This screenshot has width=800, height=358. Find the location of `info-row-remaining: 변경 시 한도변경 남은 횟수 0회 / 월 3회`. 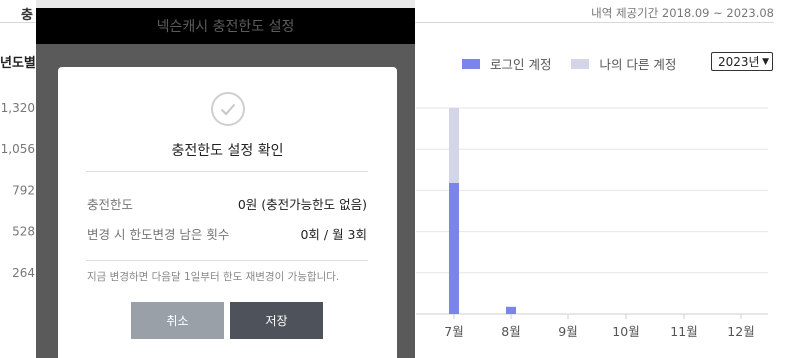

info-row-remaining: 변경 시 한도변경 남은 횟수 0회 / 월 3회 is located at coordinates (227, 233).